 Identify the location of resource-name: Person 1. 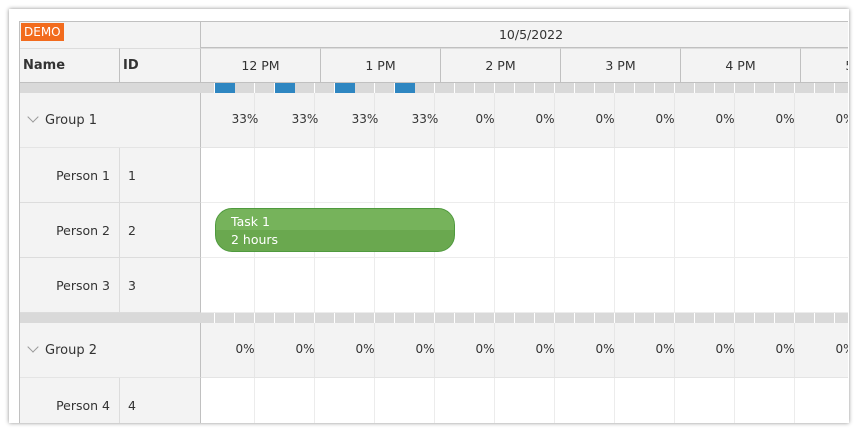
(70, 175).